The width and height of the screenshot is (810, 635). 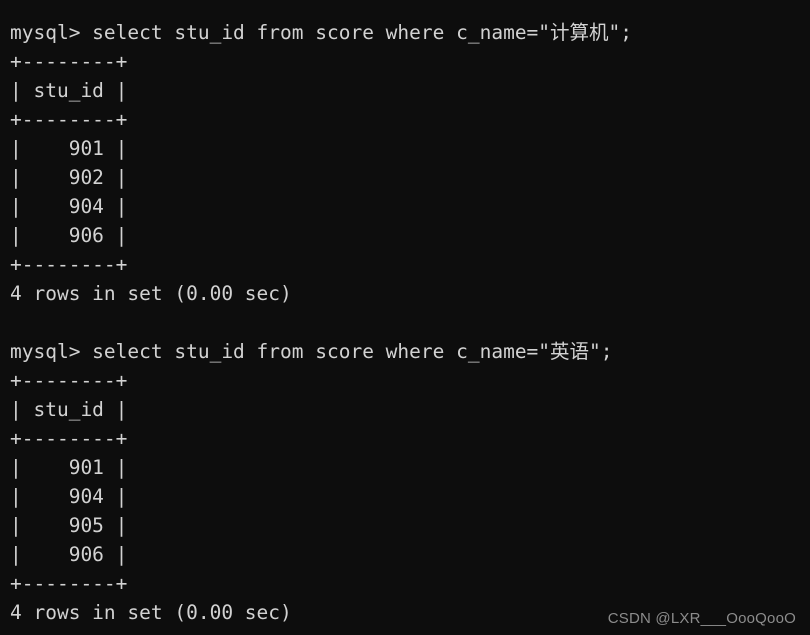 What do you see at coordinates (151, 293) in the screenshot?
I see `result-status: 4 rows in set (0.00 sec)` at bounding box center [151, 293].